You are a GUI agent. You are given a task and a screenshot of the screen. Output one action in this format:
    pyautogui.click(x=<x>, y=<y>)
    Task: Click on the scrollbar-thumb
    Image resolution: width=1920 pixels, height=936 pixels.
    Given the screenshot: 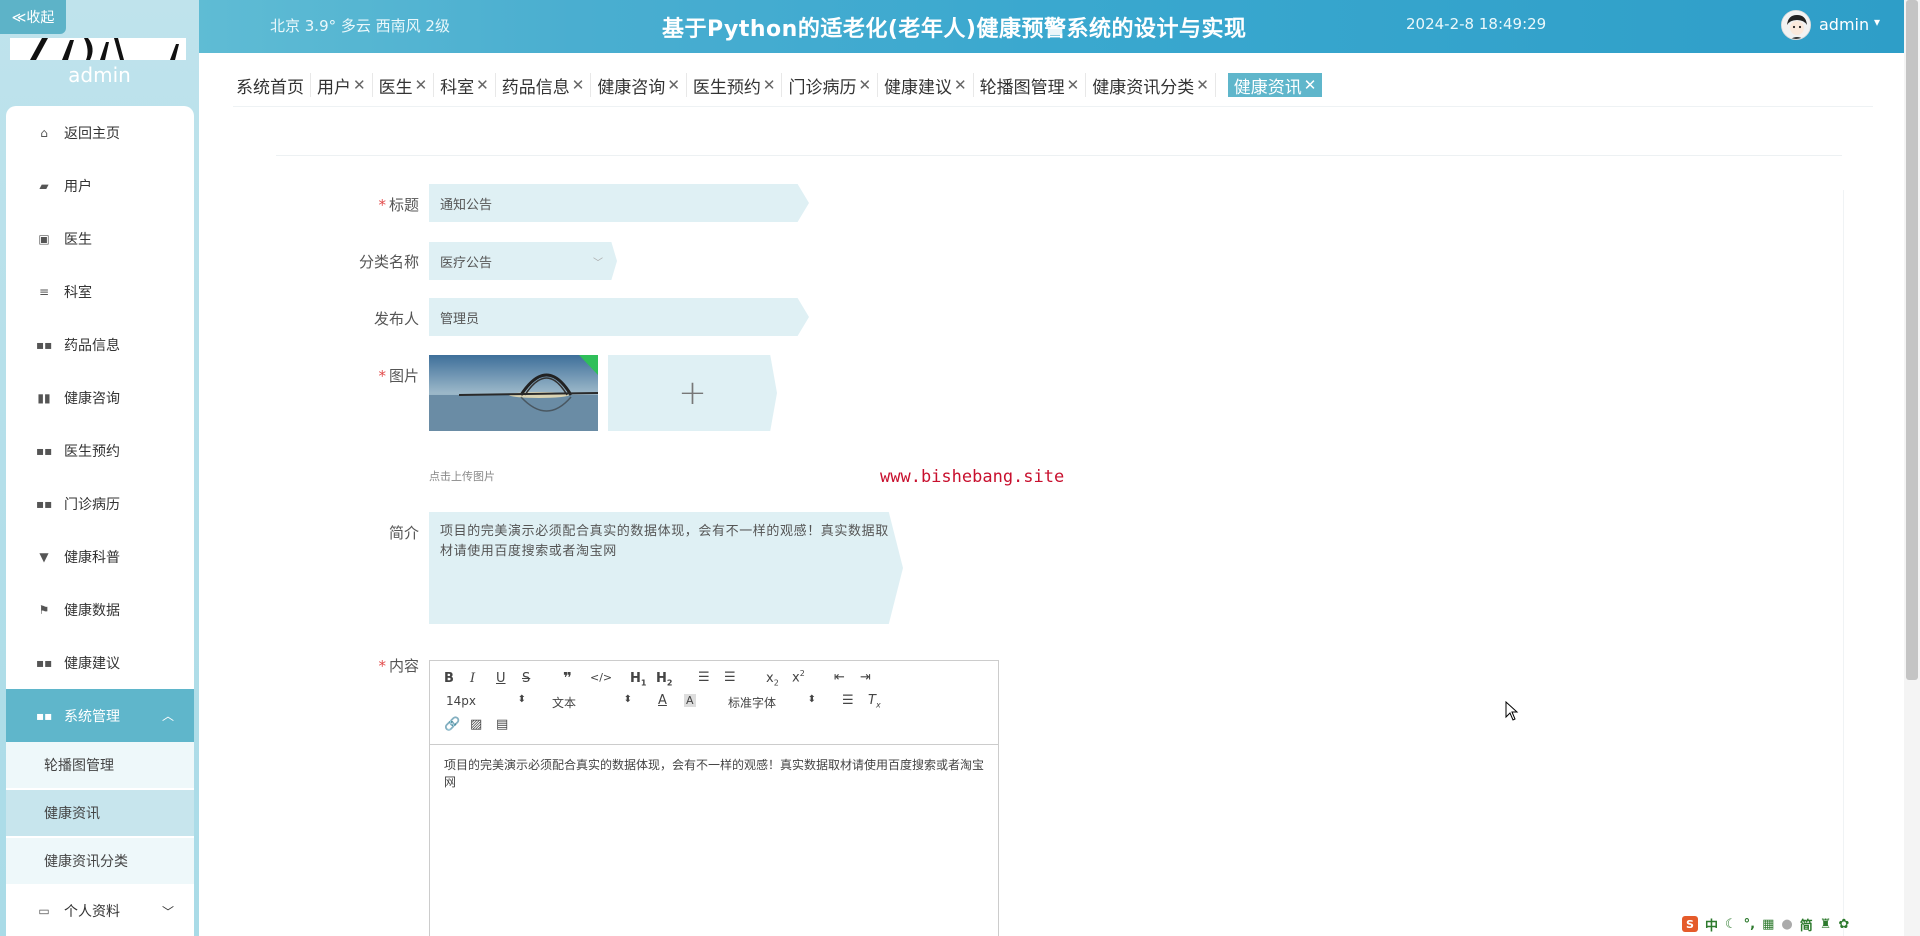 What is the action you would take?
    pyautogui.click(x=1912, y=340)
    